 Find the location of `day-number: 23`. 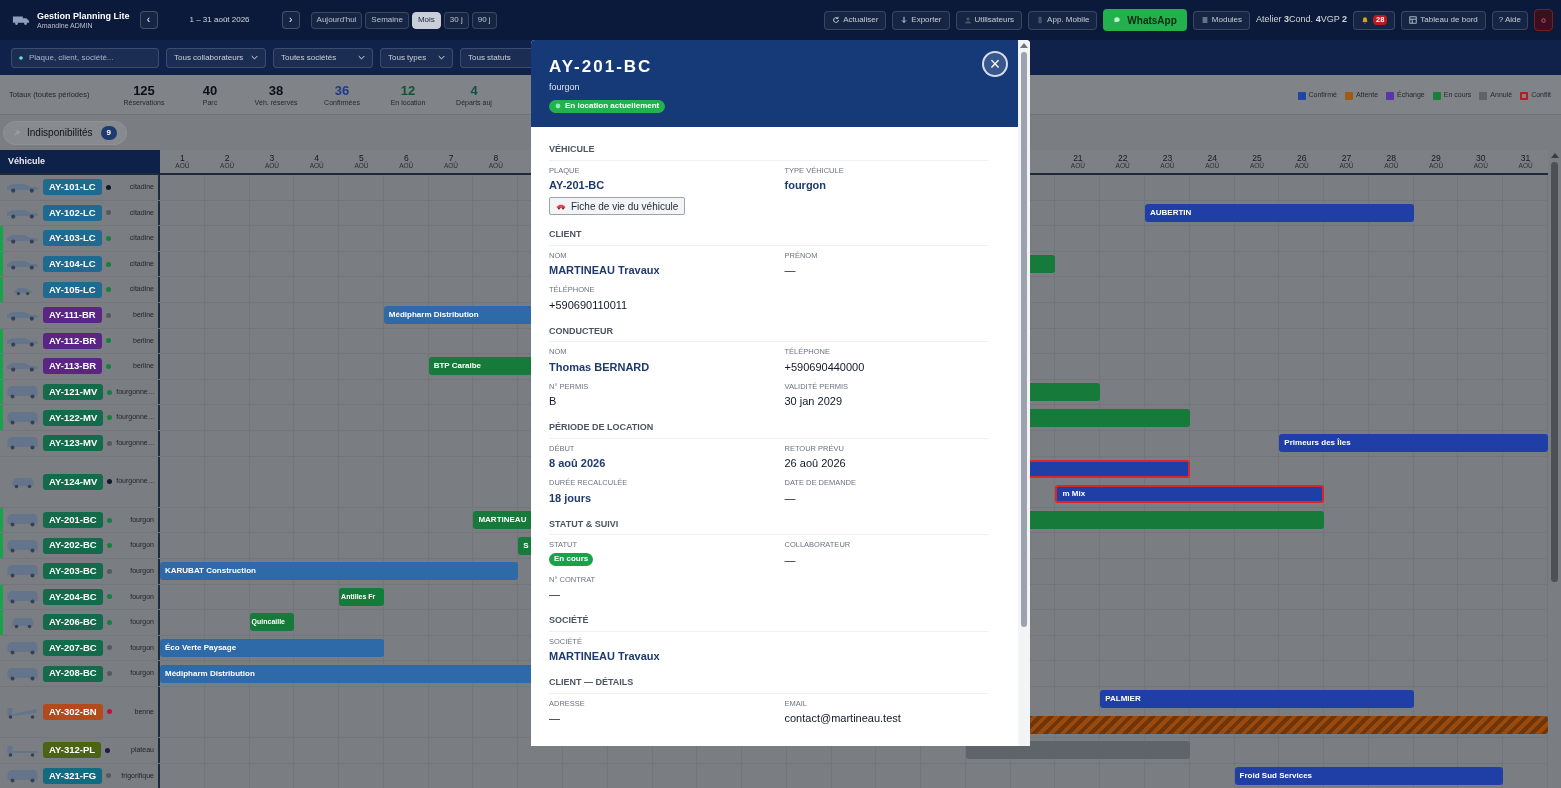

day-number: 23 is located at coordinates (1167, 157).